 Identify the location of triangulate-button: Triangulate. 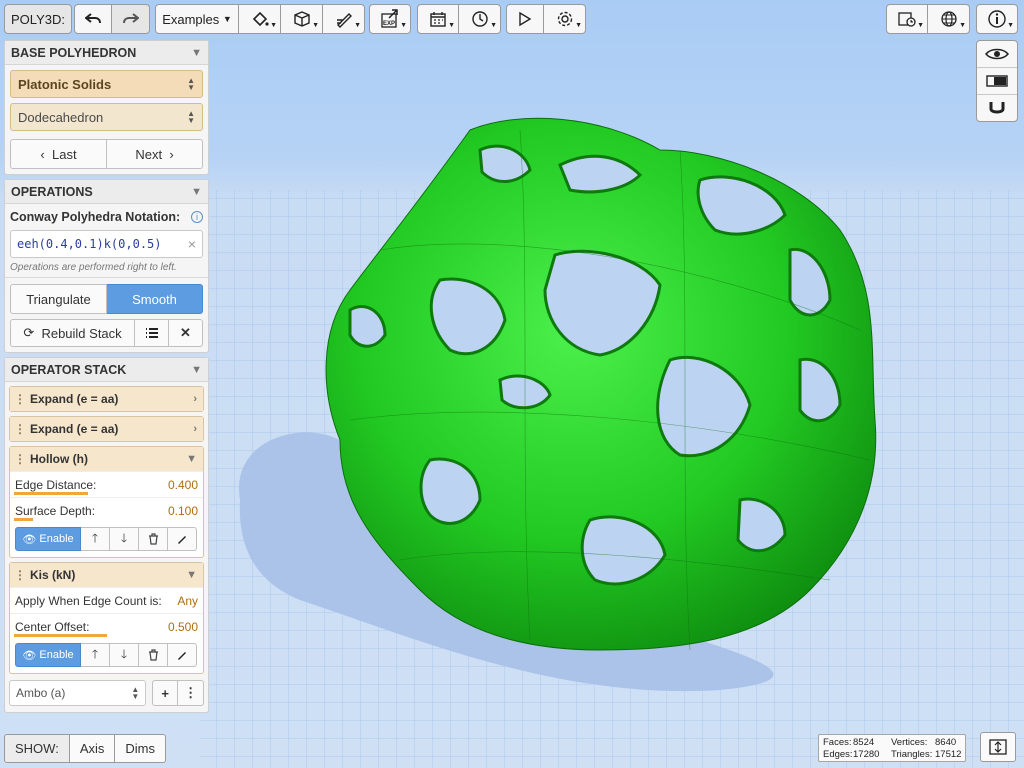
(58, 299).